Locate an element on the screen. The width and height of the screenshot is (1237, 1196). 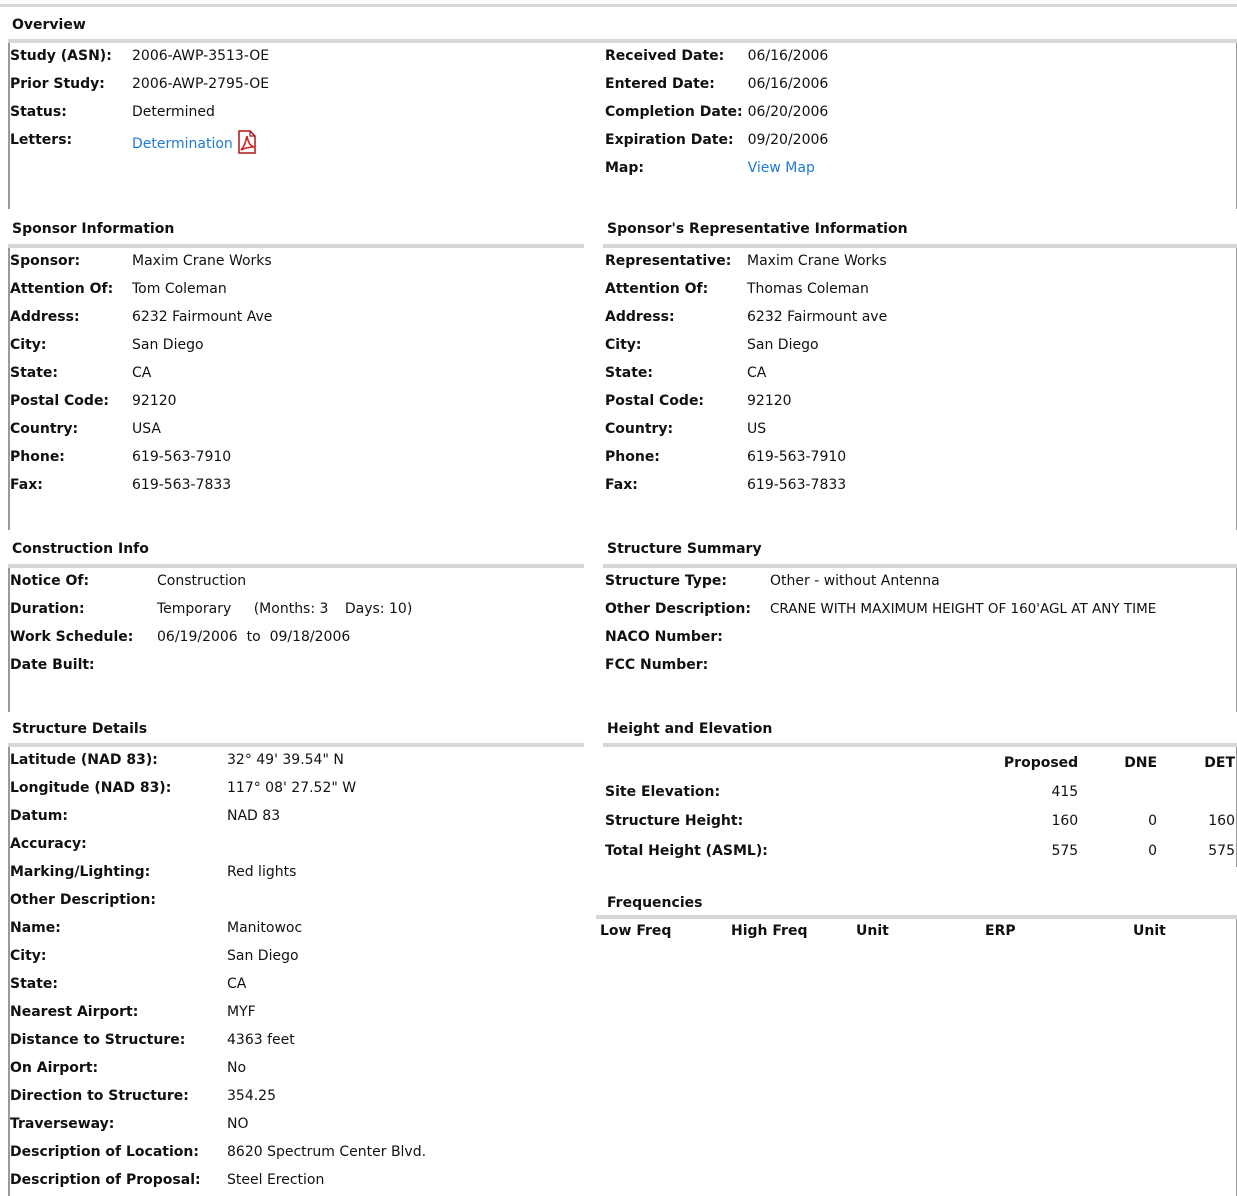
sponsor-row: Address: 6232 Fairmount Ave is located at coordinates (141, 317).